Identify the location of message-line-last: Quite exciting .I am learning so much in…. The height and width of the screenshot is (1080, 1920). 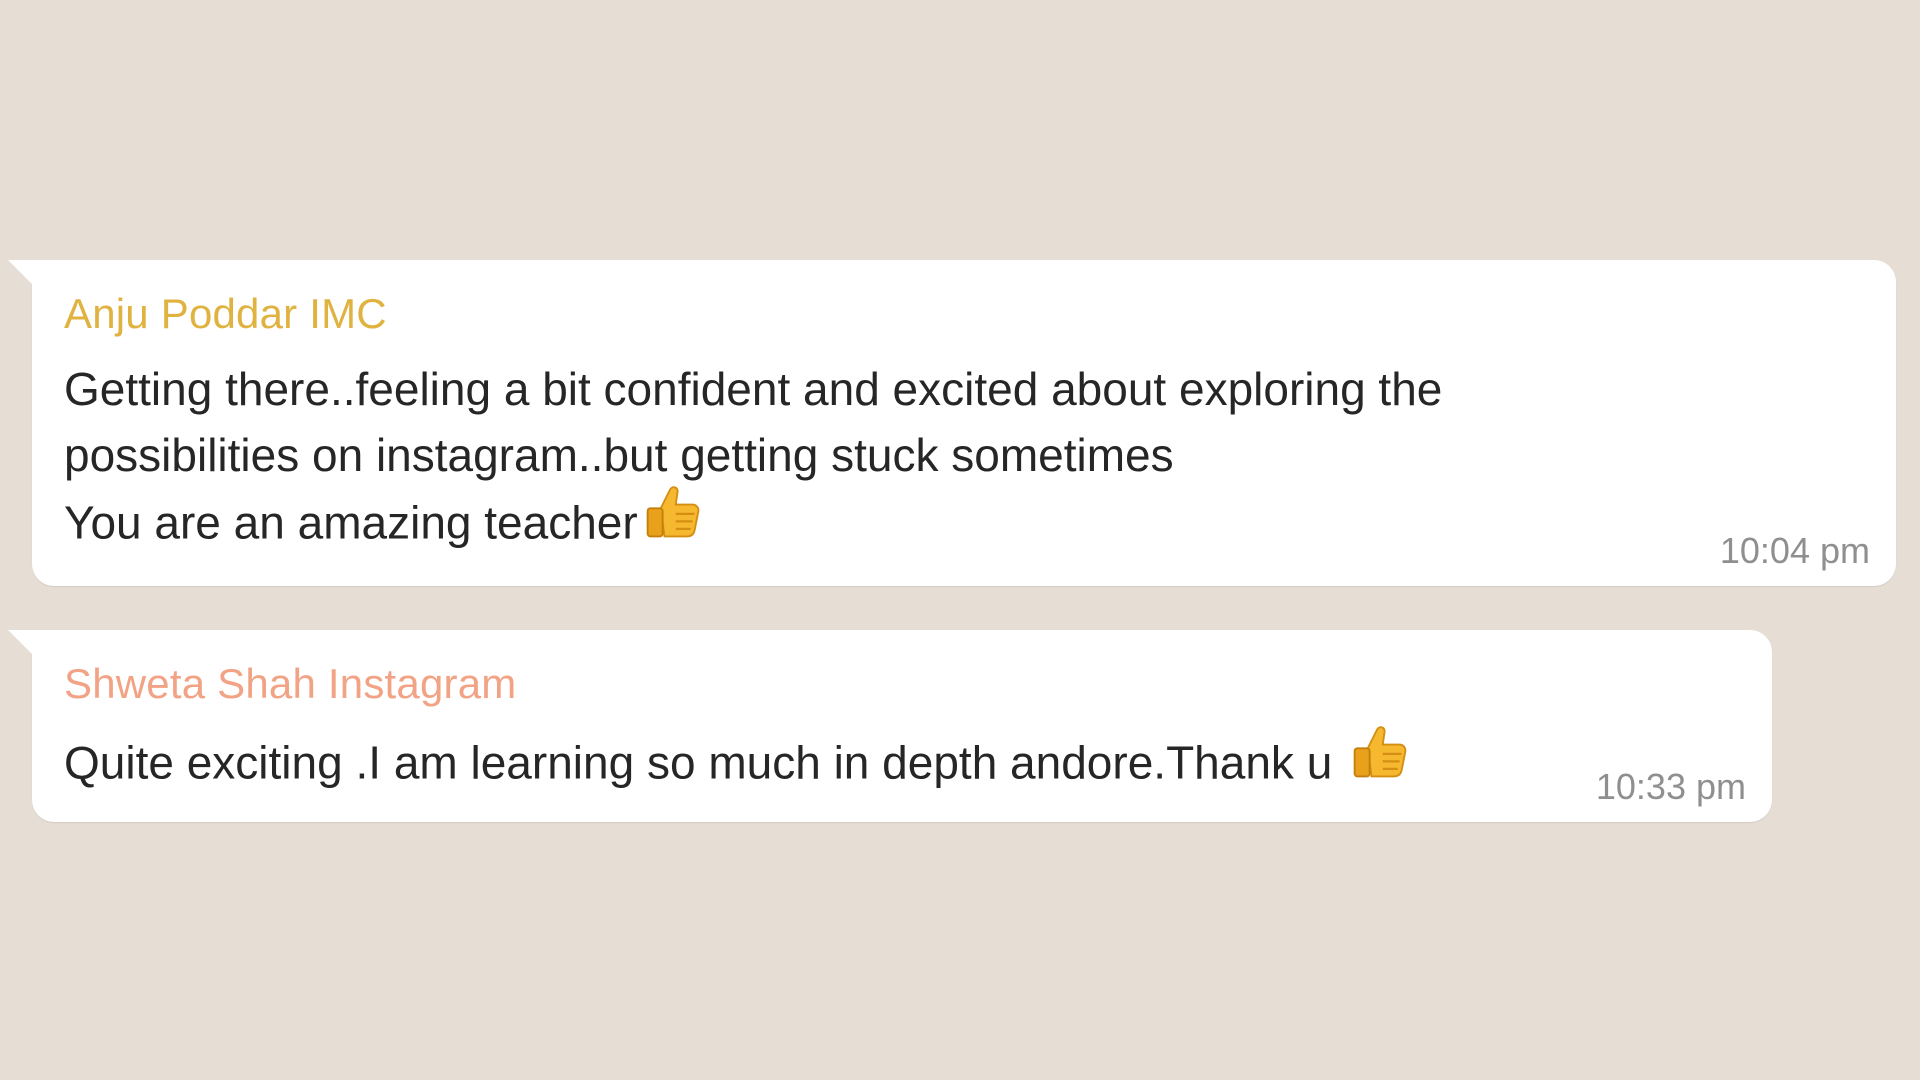
(736, 765).